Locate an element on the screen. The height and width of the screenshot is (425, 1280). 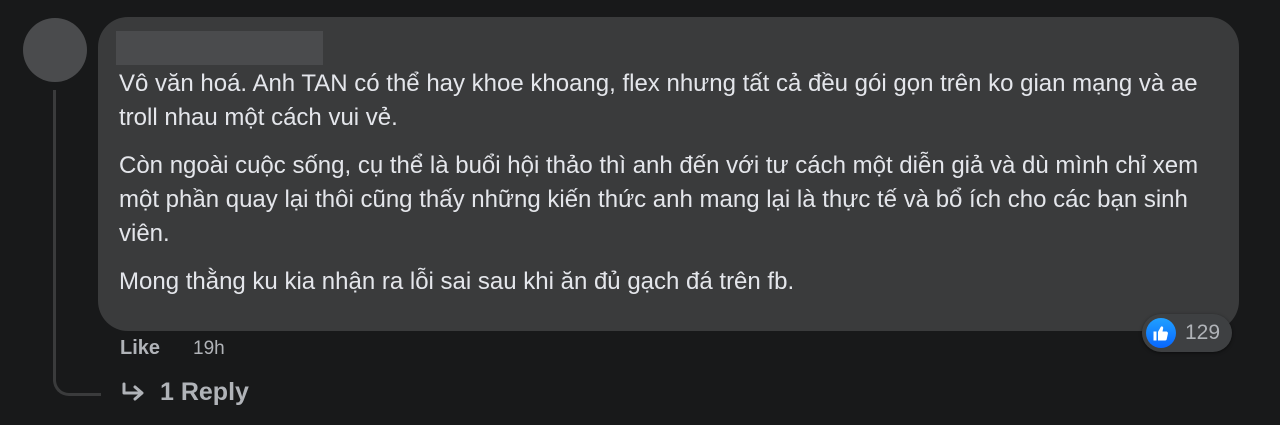
thread-connector-line is located at coordinates (77, 243).